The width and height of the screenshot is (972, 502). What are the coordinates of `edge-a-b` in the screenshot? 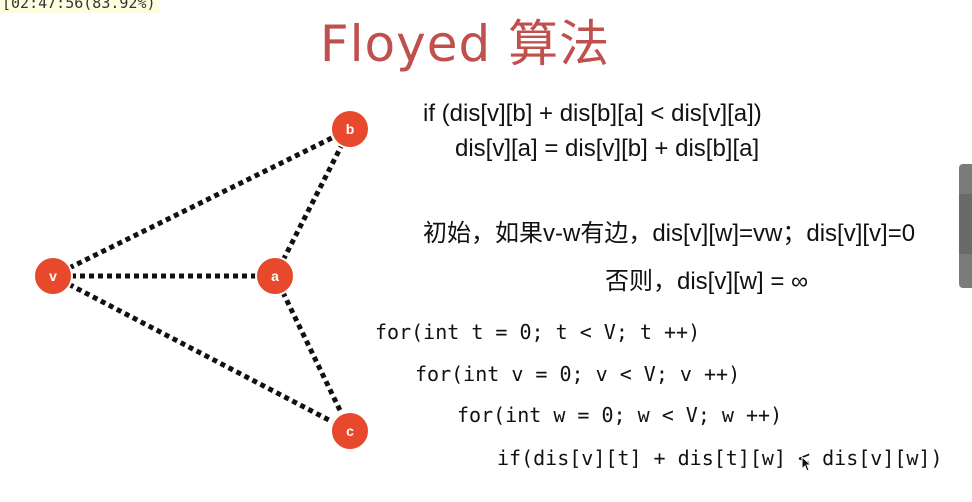 It's located at (312, 202).